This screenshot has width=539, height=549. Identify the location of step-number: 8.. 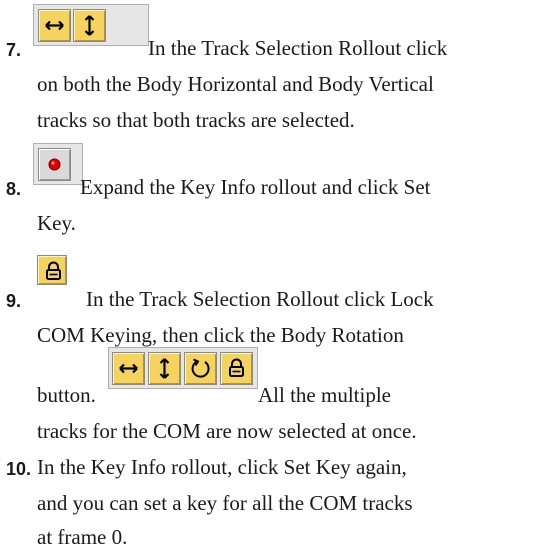
(14, 189).